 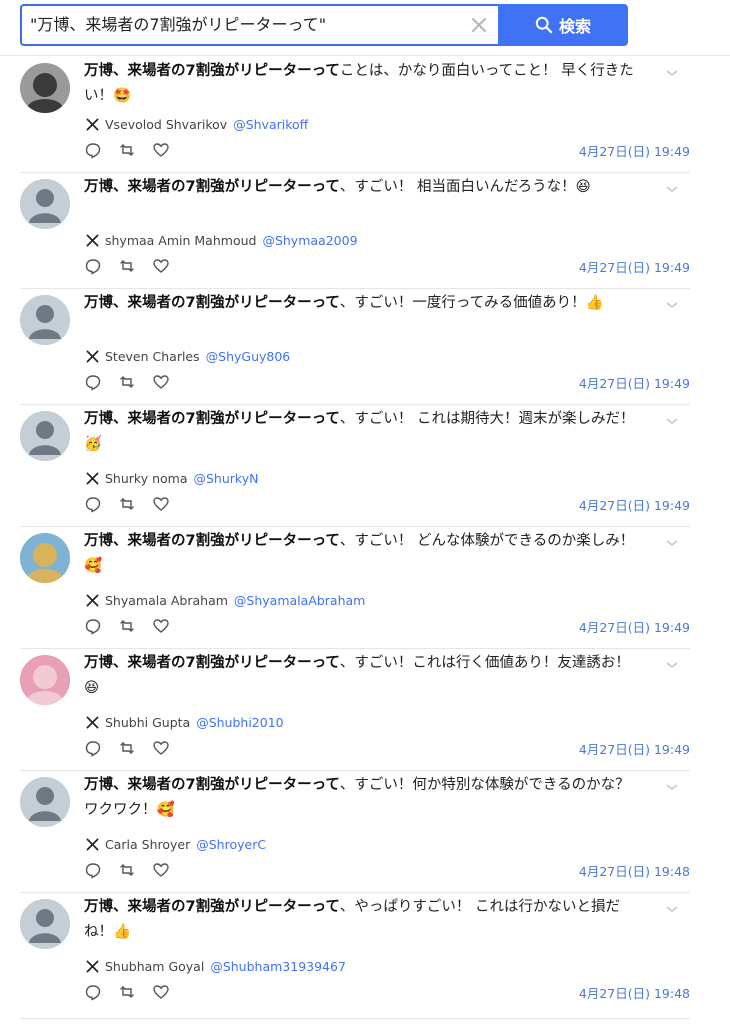 What do you see at coordinates (364, 554) in the screenshot?
I see `post-text: 万博、来場者の7割強がリピーターって、すごい！ どんな体験ができるのか楽しみ！🥰` at bounding box center [364, 554].